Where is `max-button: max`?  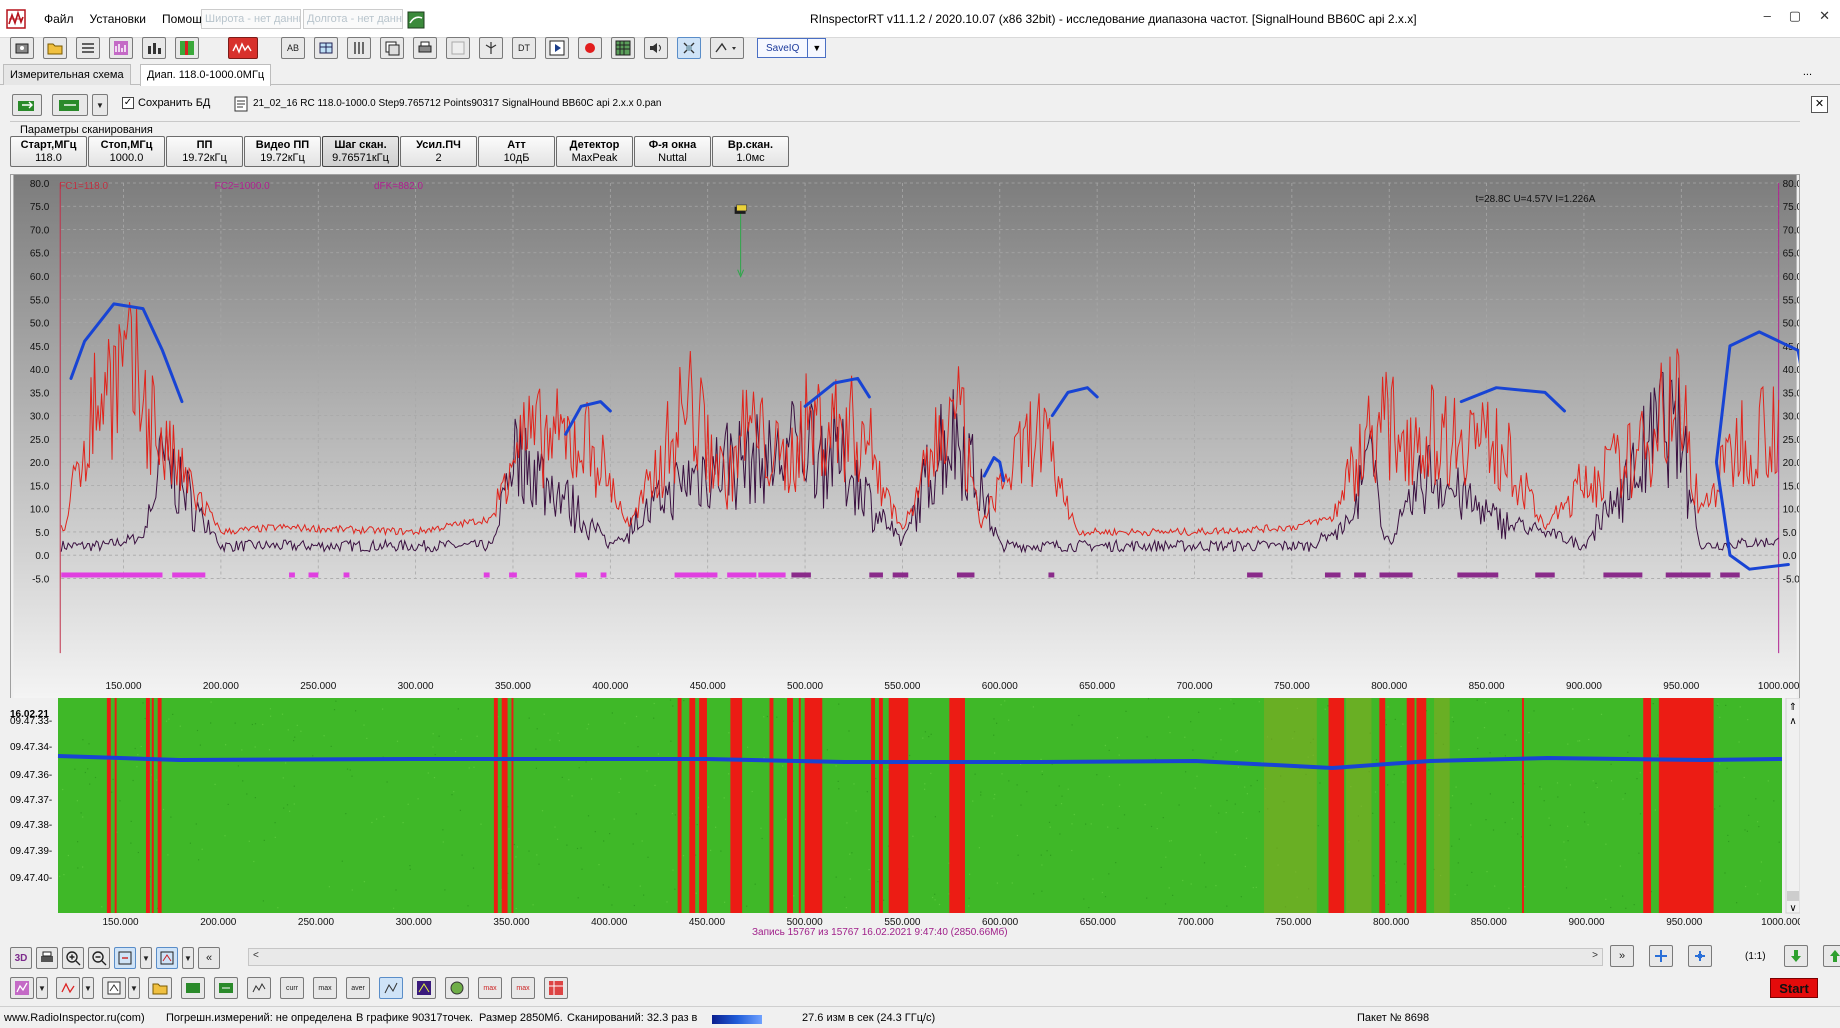 max-button: max is located at coordinates (325, 988).